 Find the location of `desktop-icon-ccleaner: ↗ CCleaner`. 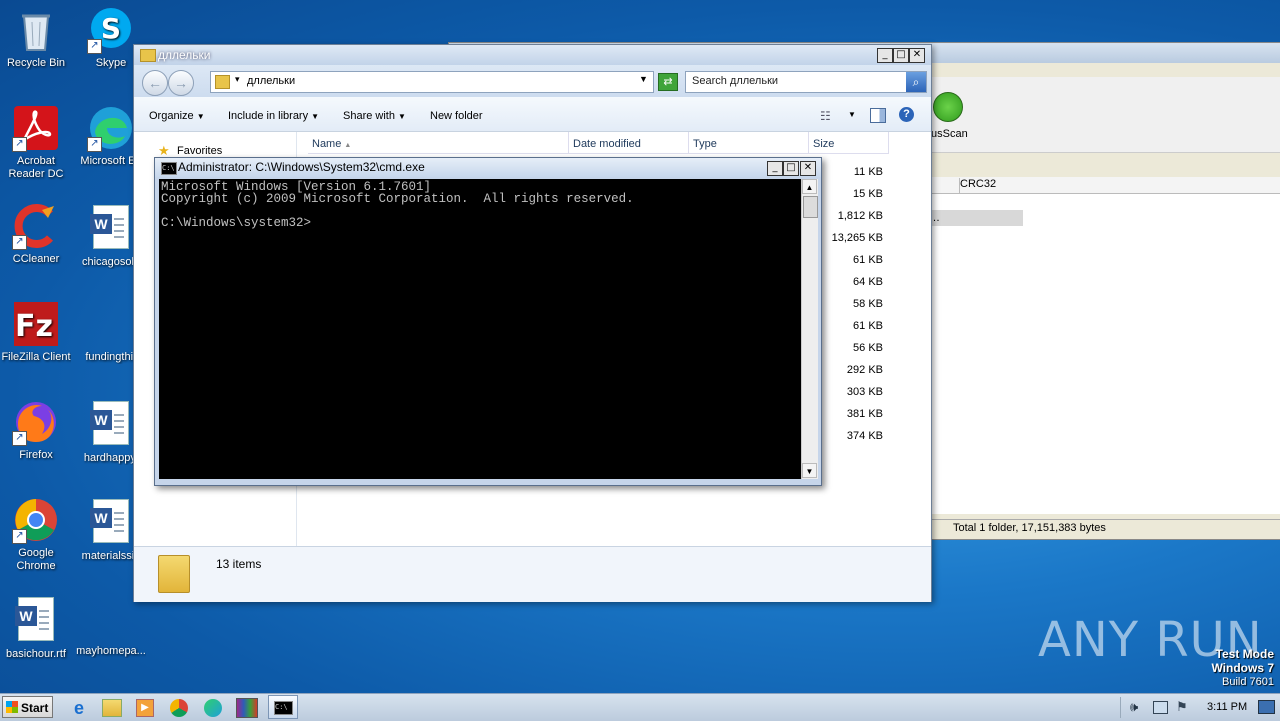

desktop-icon-ccleaner: ↗ CCleaner is located at coordinates (36, 234).